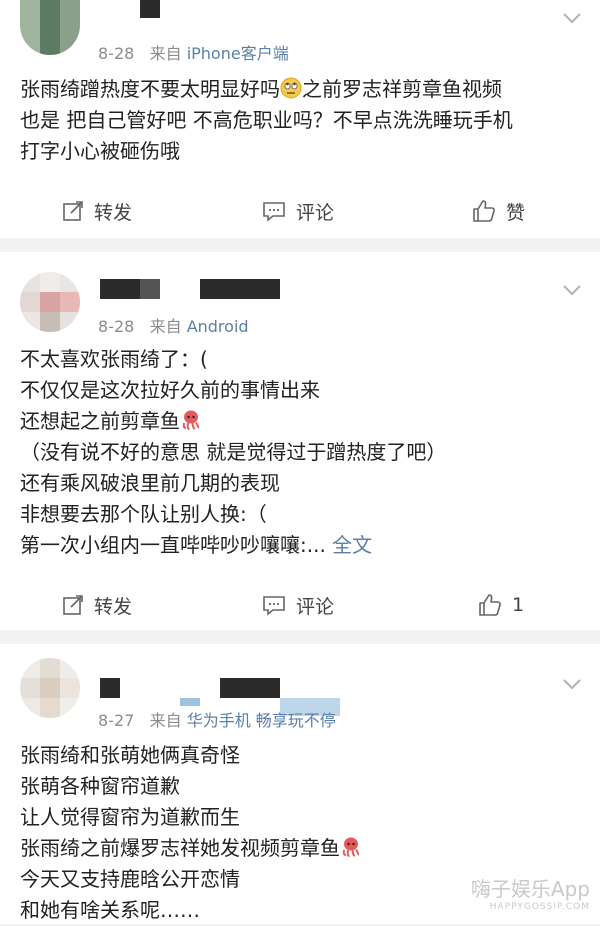 The height and width of the screenshot is (926, 600). I want to click on post-actions: 转发 评论 赞, so click(300, 211).